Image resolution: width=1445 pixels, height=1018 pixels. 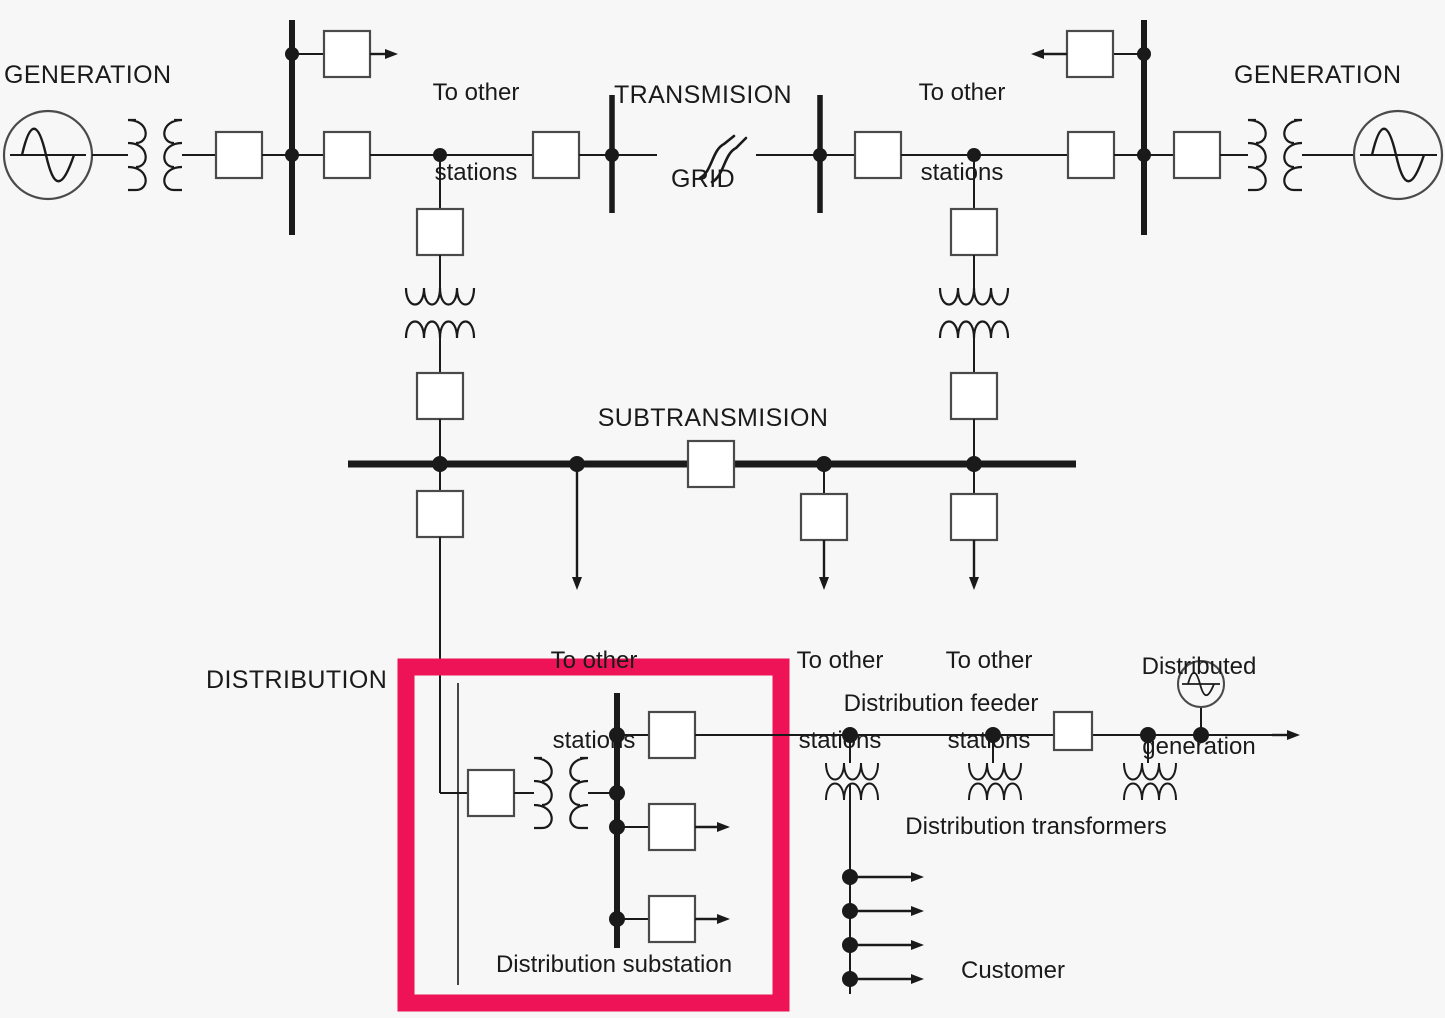 What do you see at coordinates (440, 514) in the screenshot?
I see `breaker-dist-feed` at bounding box center [440, 514].